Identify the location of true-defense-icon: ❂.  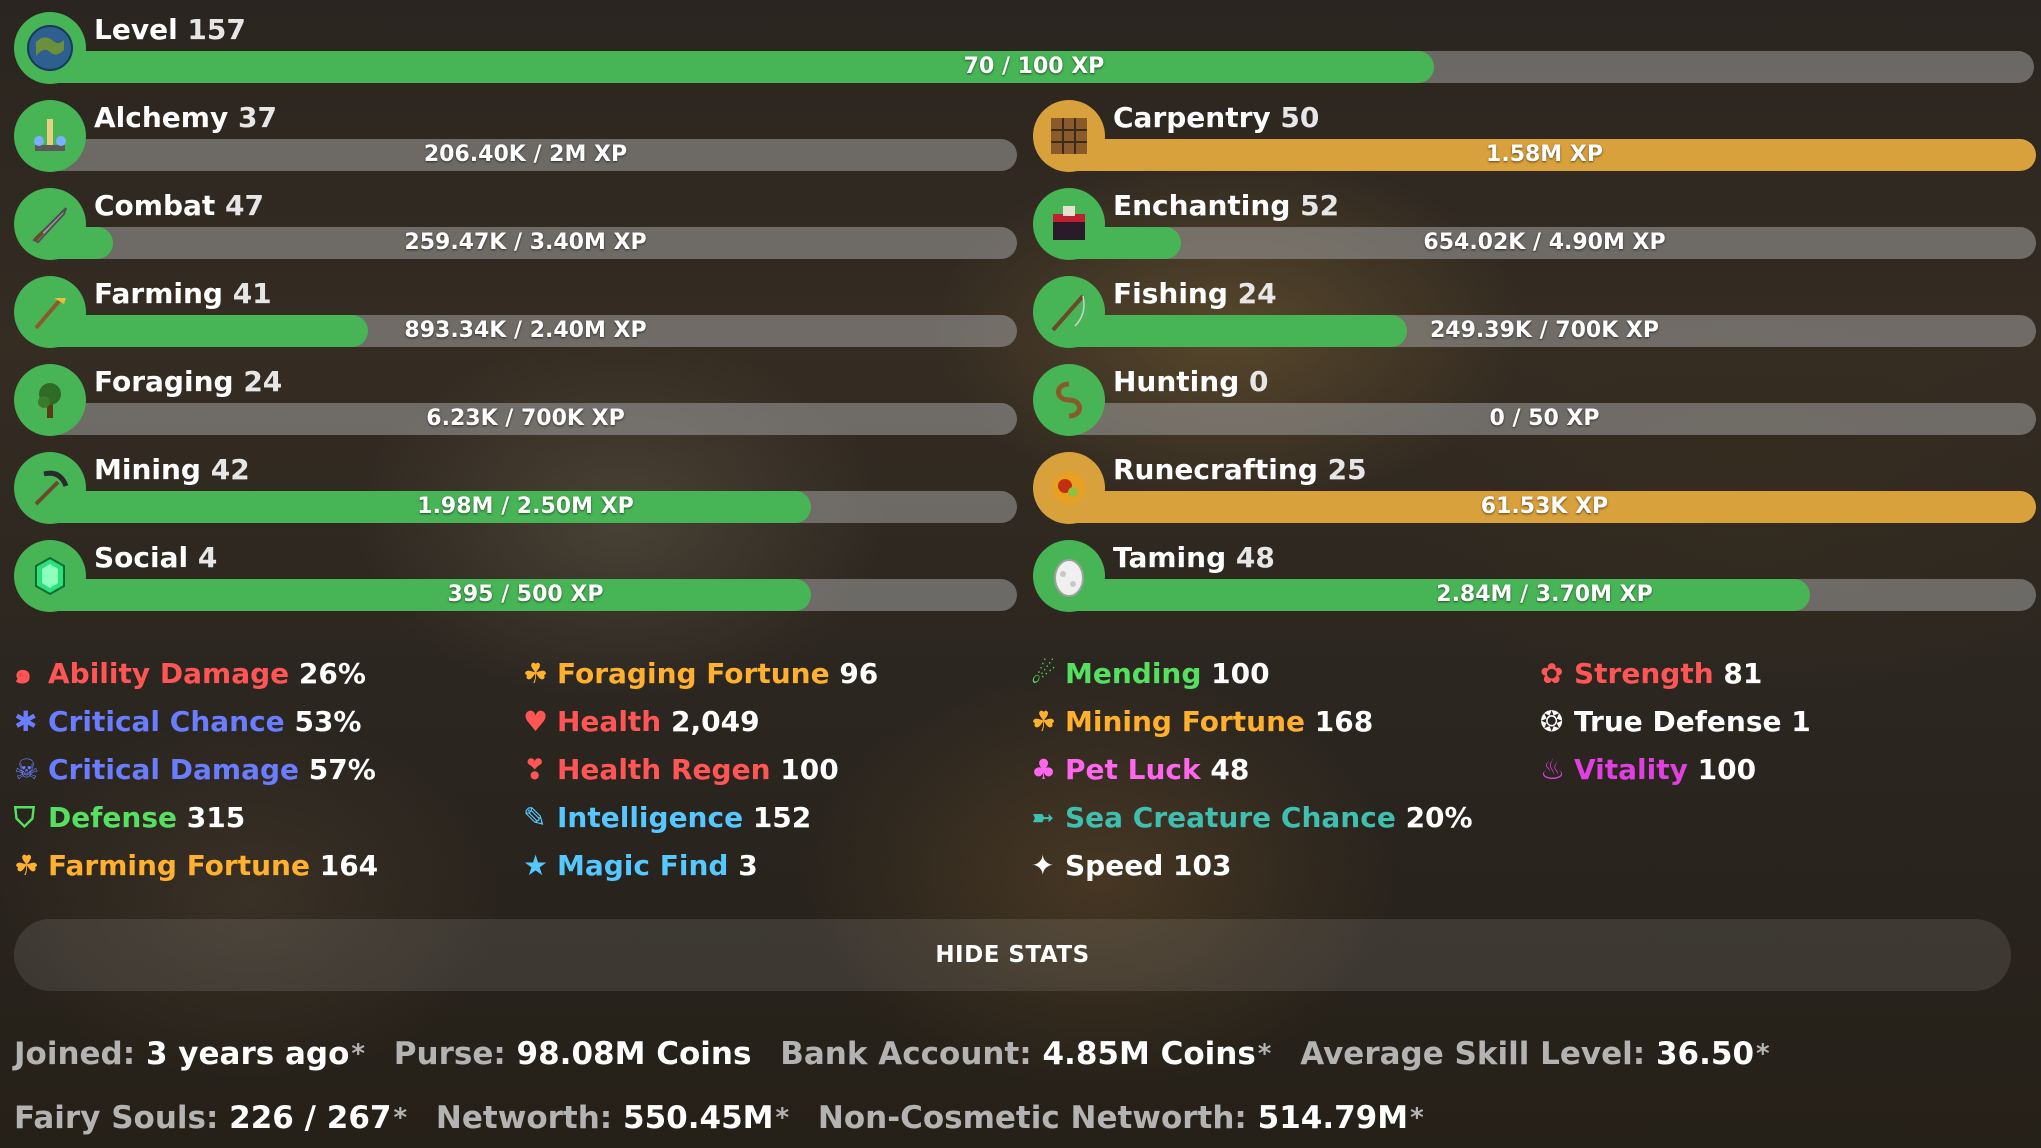
(1552, 721).